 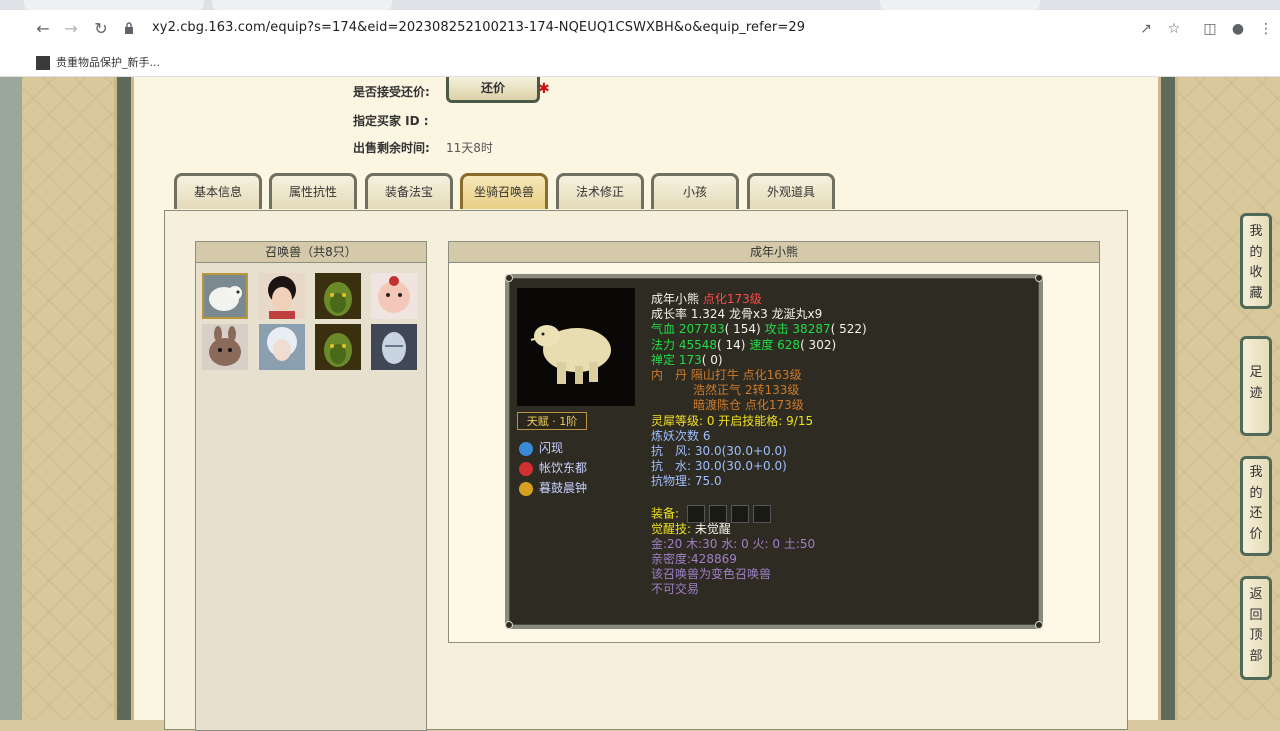 I want to click on elements-line: 金:20 木:30 水: 0 火: 0 土:50, so click(x=733, y=543).